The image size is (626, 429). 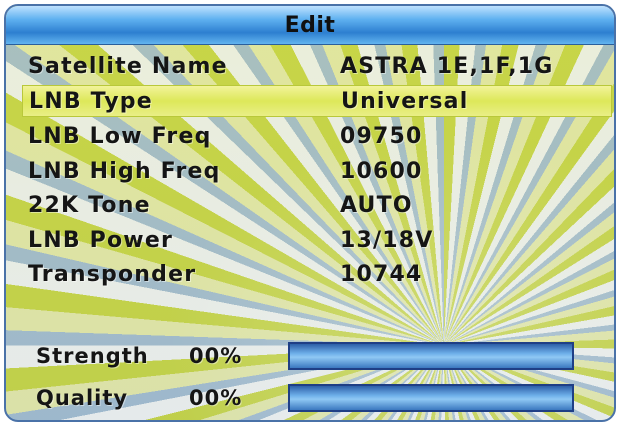 I want to click on field-value: Universal, so click(x=405, y=101).